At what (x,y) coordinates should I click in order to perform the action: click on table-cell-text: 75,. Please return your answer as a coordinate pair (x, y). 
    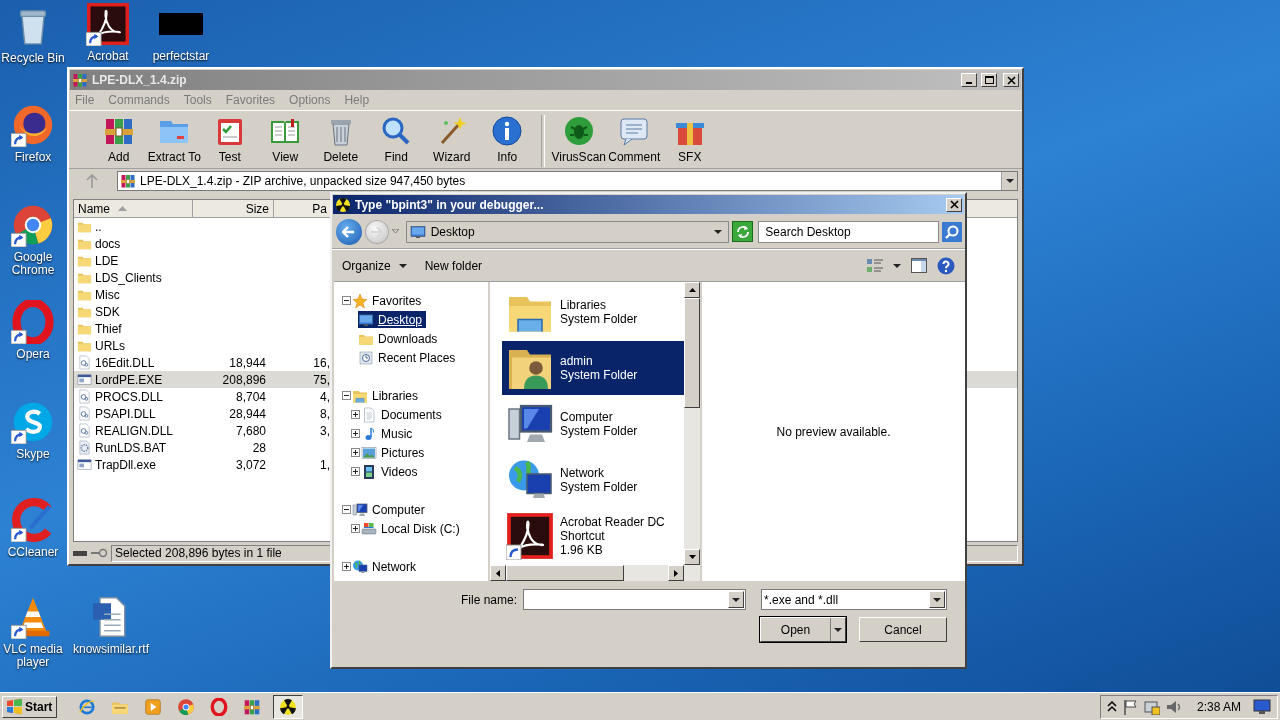
    Looking at the image, I should click on (321, 379).